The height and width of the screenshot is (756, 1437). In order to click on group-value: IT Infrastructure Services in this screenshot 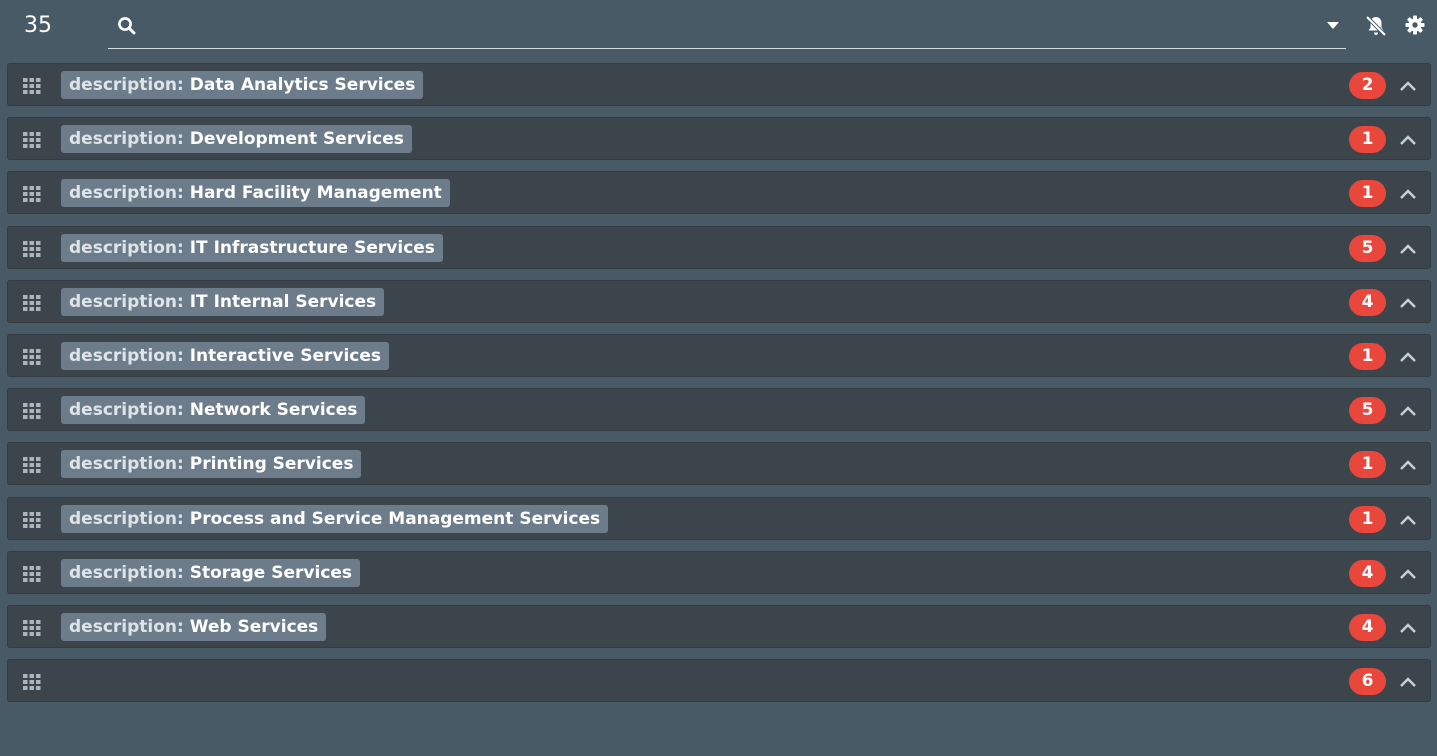, I will do `click(312, 247)`.